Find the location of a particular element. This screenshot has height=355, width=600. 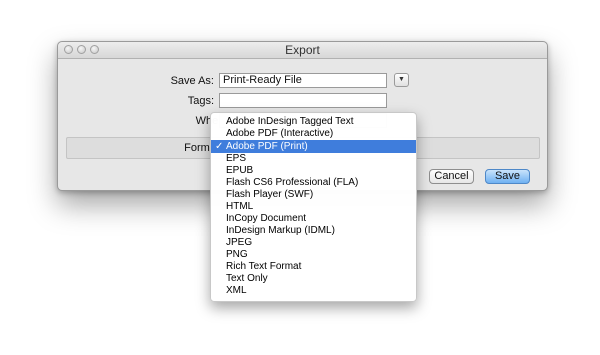

format-menu-item-label: Adobe PDF (Print) is located at coordinates (267, 146).